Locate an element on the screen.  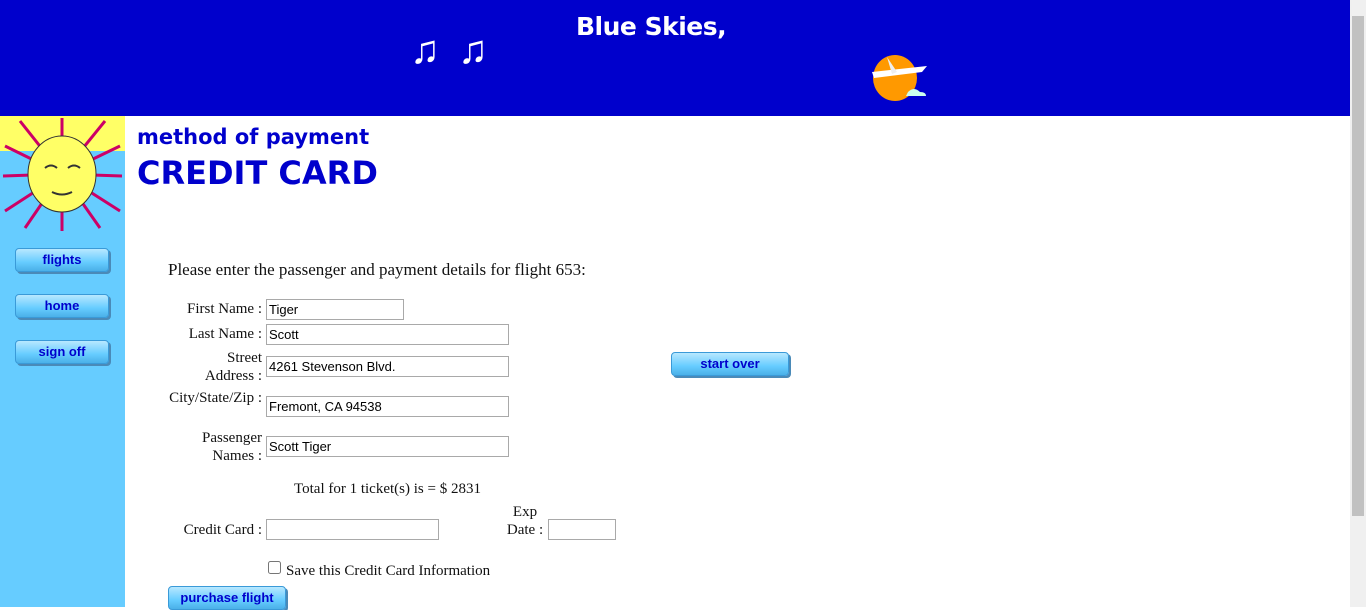
first-name-label: First Name : is located at coordinates (224, 309).